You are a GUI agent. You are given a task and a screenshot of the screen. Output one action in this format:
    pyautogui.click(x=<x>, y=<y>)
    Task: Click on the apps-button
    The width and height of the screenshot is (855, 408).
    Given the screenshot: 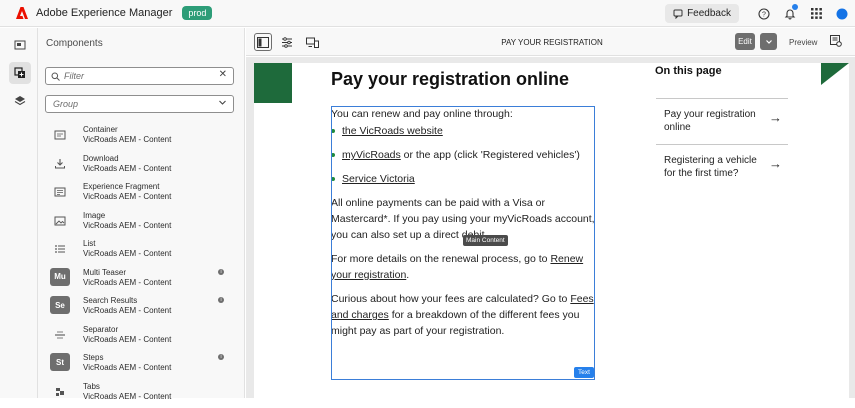 What is the action you would take?
    pyautogui.click(x=816, y=13)
    